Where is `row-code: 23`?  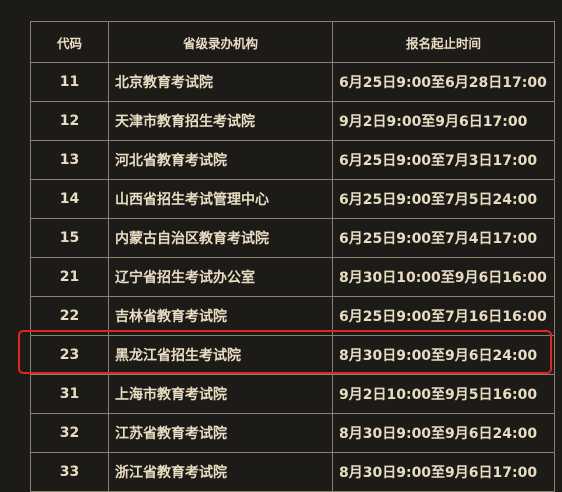
row-code: 23 is located at coordinates (69, 355).